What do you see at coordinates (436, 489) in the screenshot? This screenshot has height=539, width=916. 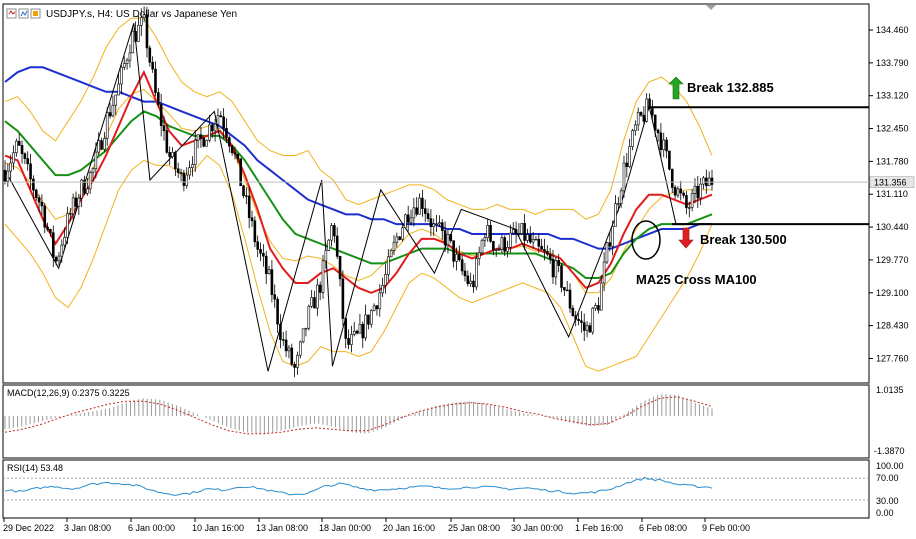 I see `rsi-panel-frame` at bounding box center [436, 489].